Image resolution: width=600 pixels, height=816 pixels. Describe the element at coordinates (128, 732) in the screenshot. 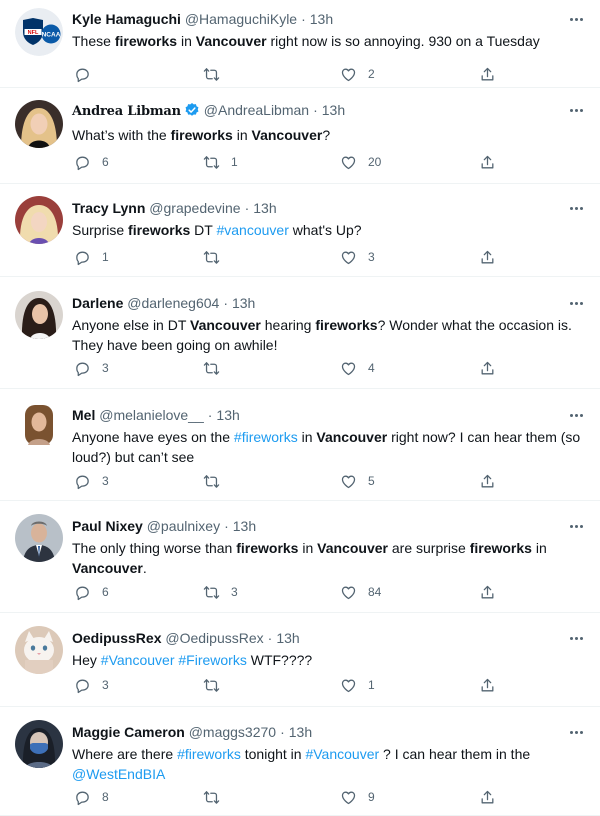

I see `display-name: Maggie Cameron` at that location.